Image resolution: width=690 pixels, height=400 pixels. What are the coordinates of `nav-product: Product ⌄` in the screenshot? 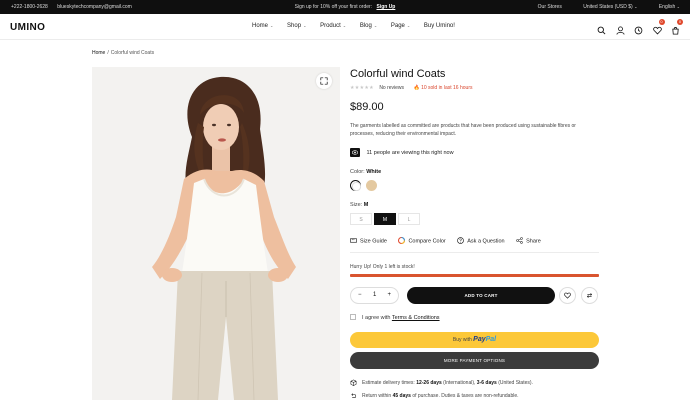 It's located at (333, 26).